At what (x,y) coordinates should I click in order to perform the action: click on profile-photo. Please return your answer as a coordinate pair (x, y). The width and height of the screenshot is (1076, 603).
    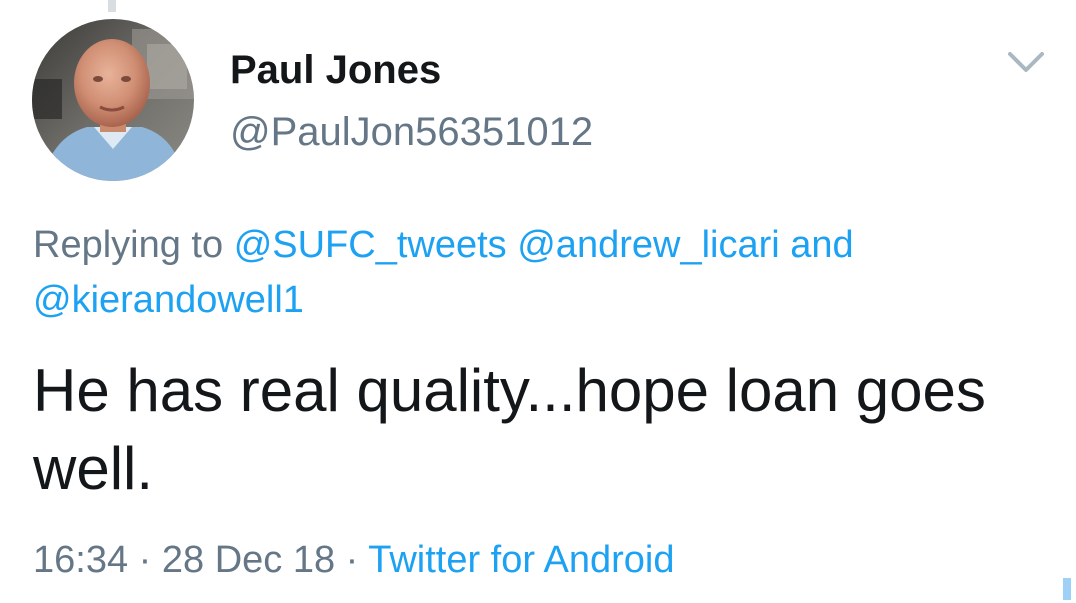
    Looking at the image, I should click on (113, 100).